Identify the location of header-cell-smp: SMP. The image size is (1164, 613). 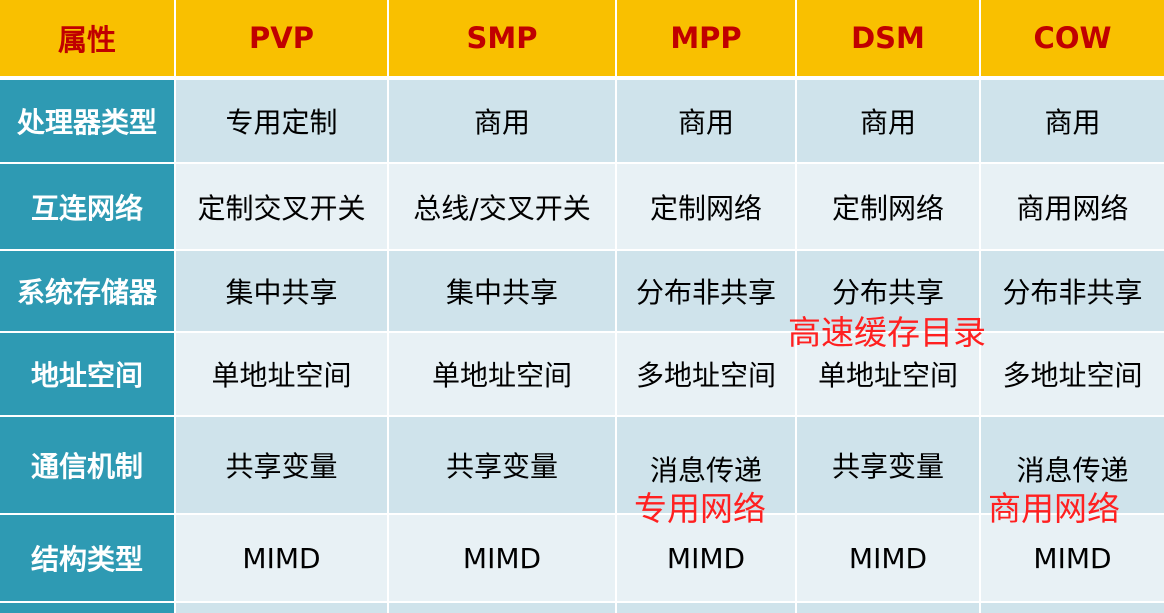
(503, 38).